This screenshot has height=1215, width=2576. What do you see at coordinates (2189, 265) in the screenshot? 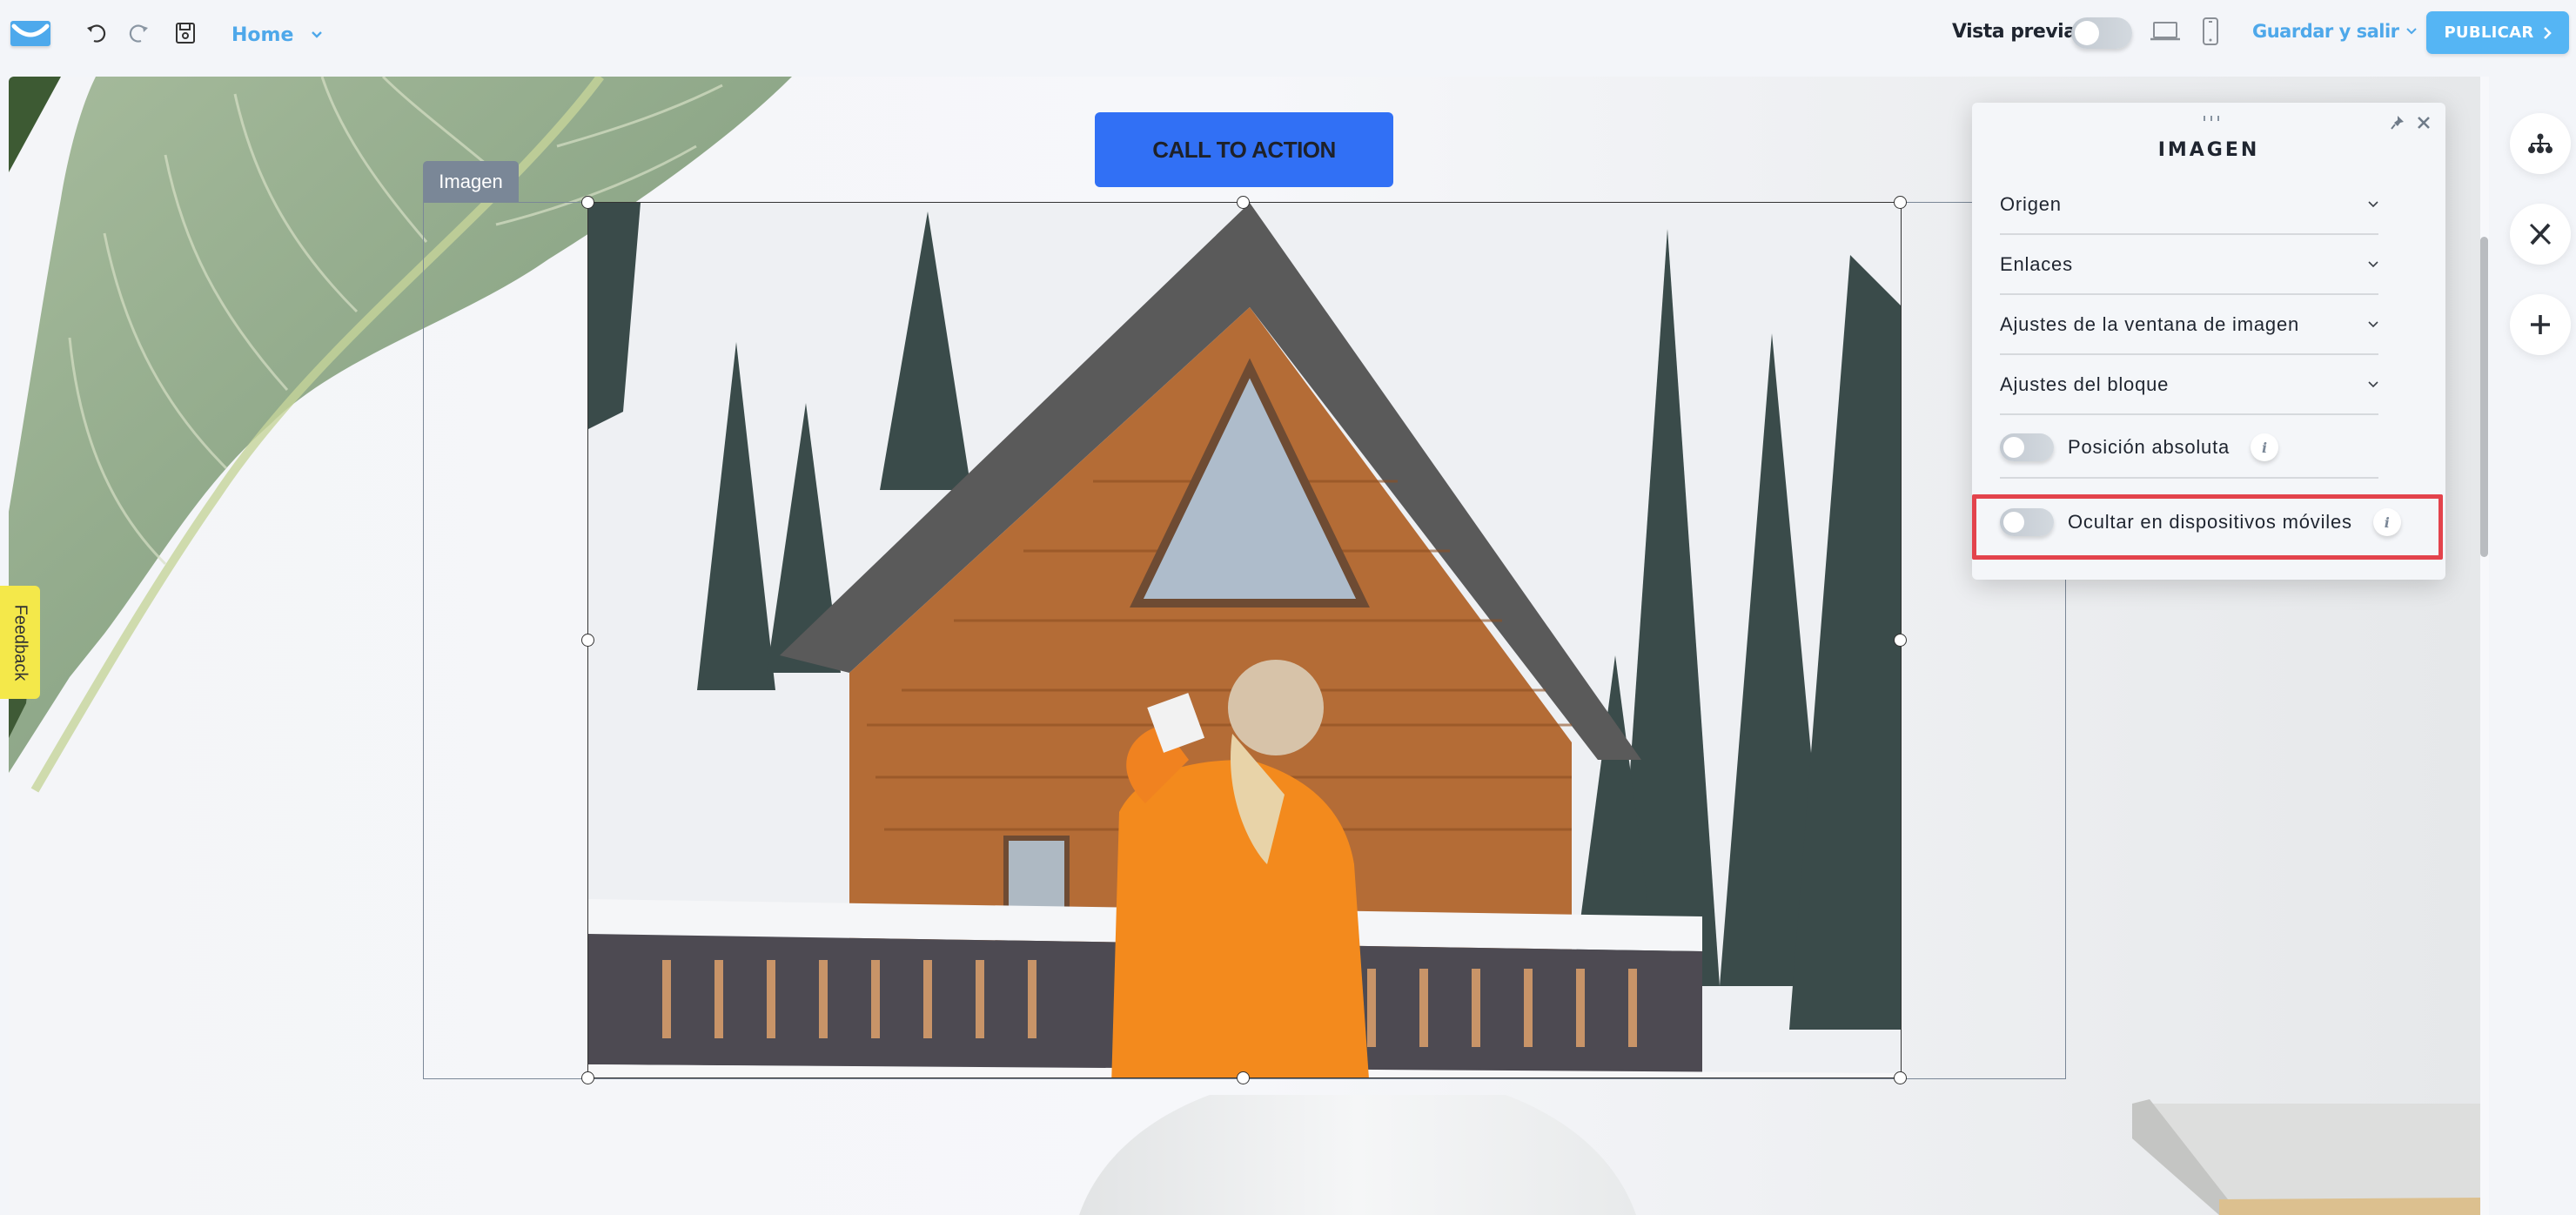
I see `section-enlaces: Enlaces` at bounding box center [2189, 265].